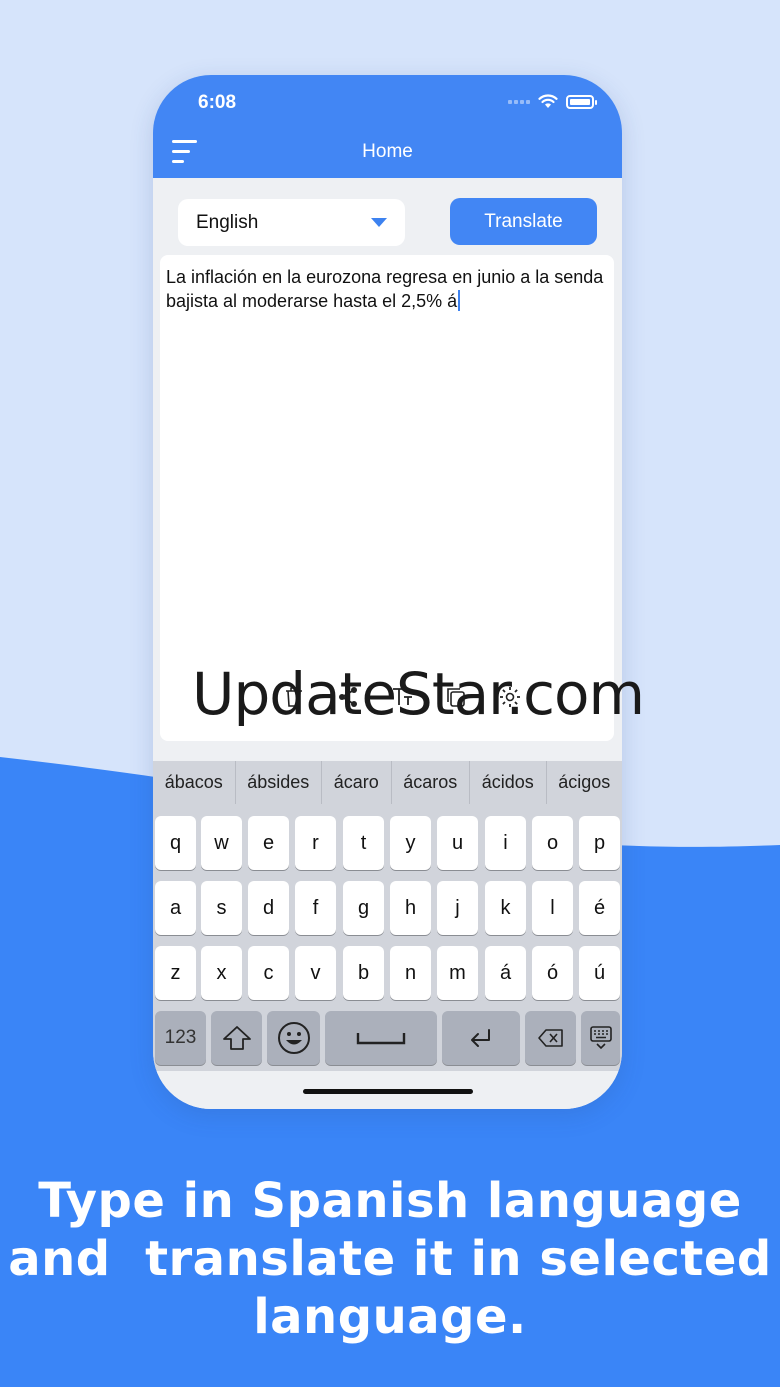  I want to click on status-time: 6:08, so click(217, 102).